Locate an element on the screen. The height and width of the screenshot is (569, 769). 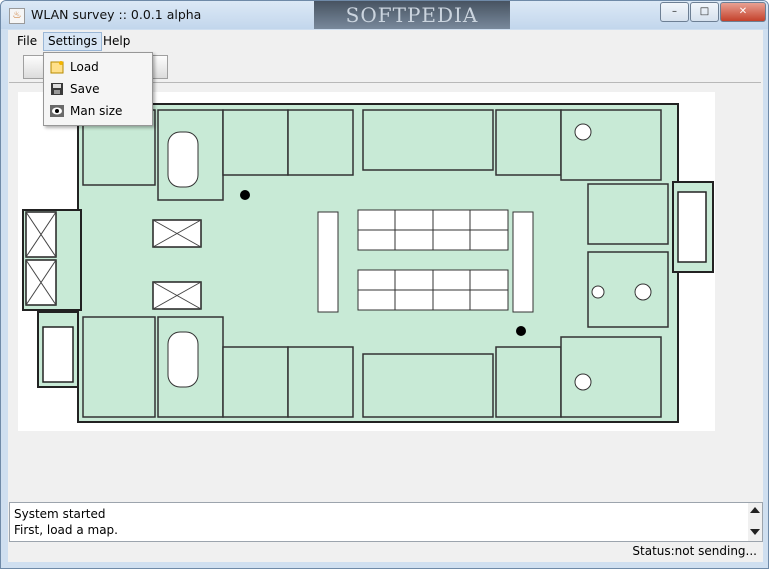
menu-item-man-size: Man size is located at coordinates (98, 111).